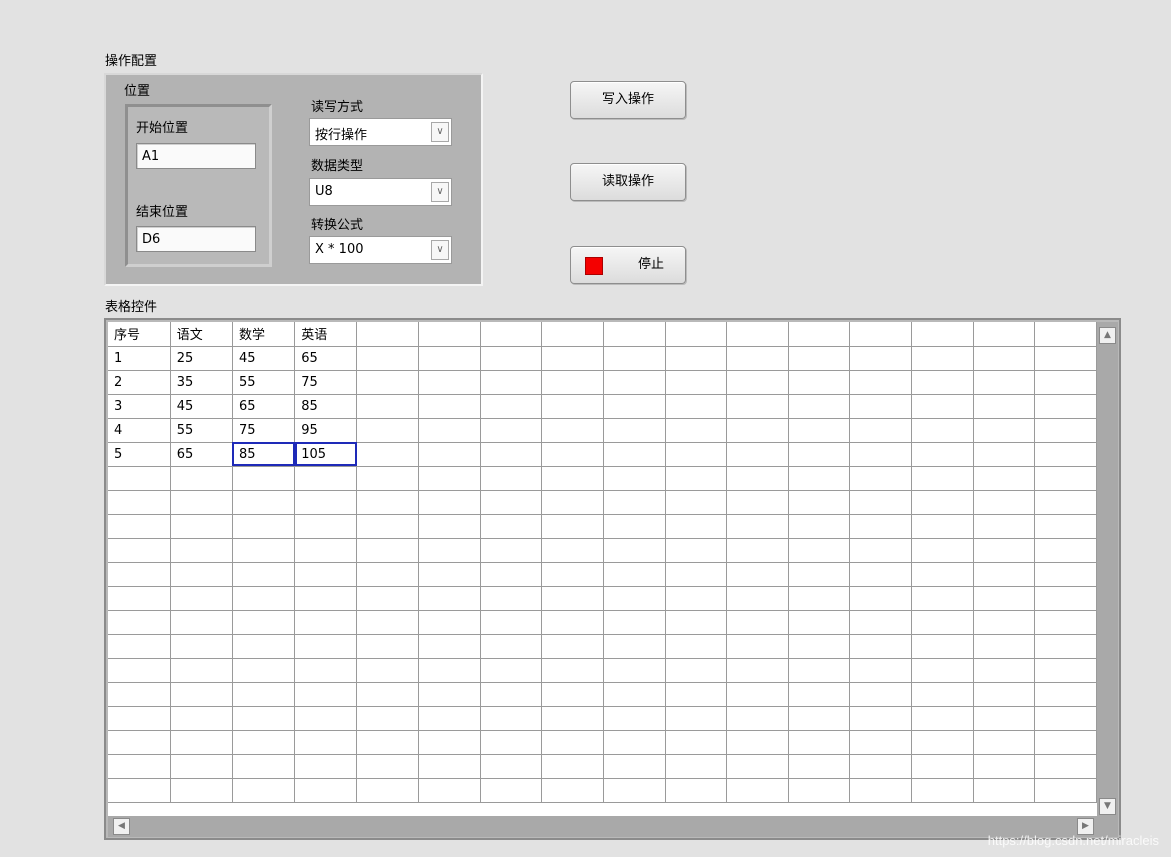 The width and height of the screenshot is (1171, 857). Describe the element at coordinates (201, 334) in the screenshot. I see `table-cell: 语文` at that location.